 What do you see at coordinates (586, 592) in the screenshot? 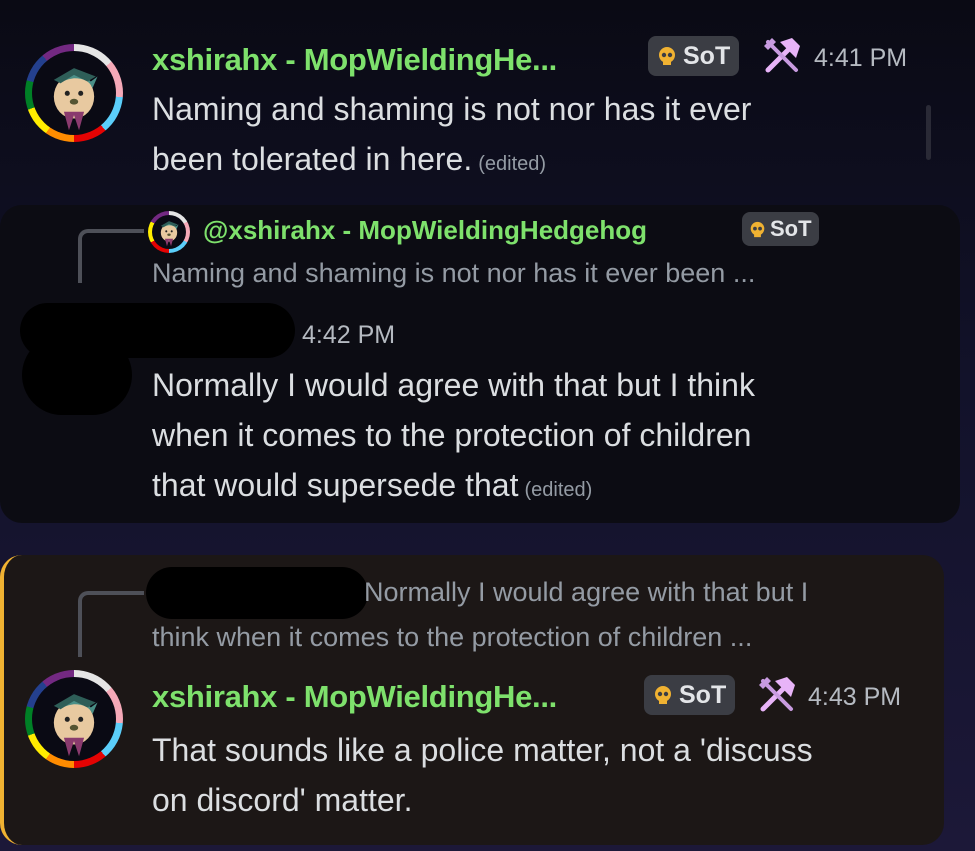
I see `reply-preview-line: Normally I would agree with that but I` at bounding box center [586, 592].